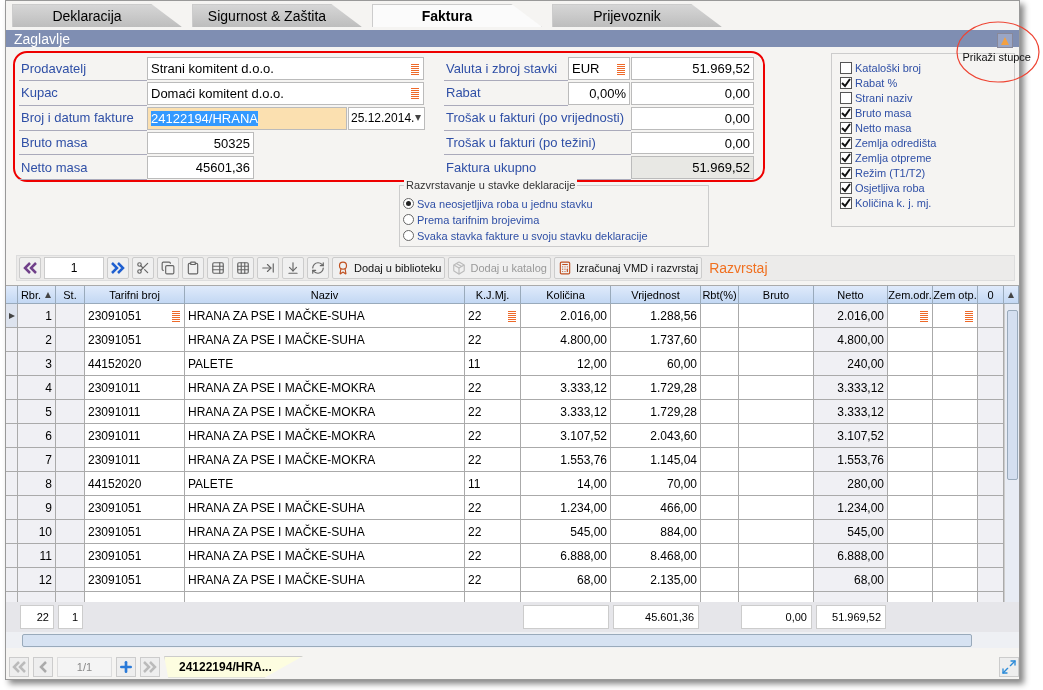 This screenshot has height=690, width=1043. What do you see at coordinates (991, 295) in the screenshot?
I see `column-header: 0` at bounding box center [991, 295].